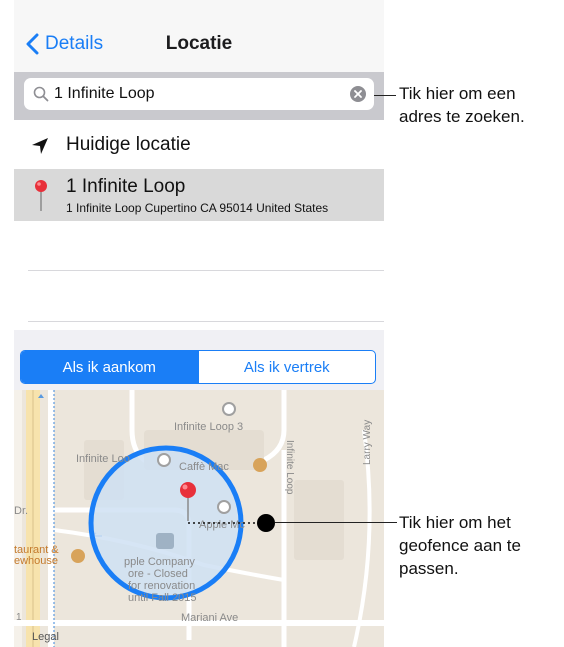 The width and height of the screenshot is (564, 647). Describe the element at coordinates (159, 562) in the screenshot. I see `map-label-store-1: pple Company` at that location.